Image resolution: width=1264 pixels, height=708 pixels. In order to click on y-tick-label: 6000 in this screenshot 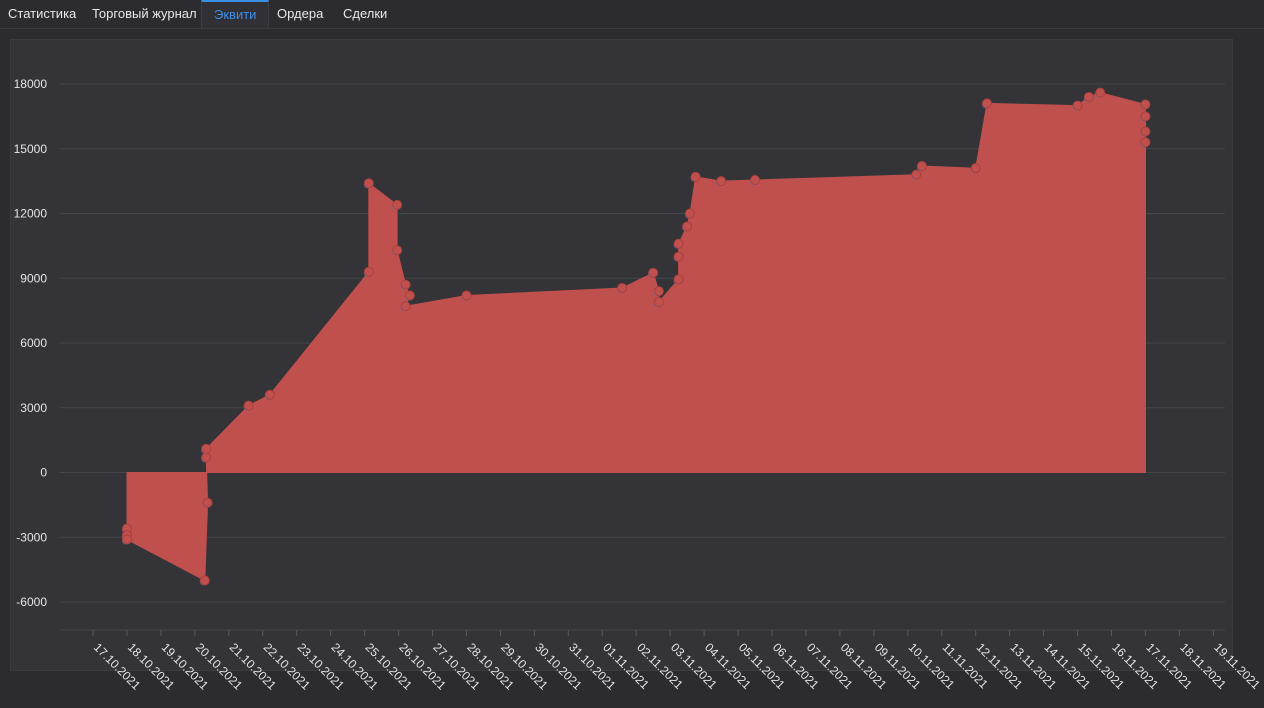, I will do `click(33, 343)`.